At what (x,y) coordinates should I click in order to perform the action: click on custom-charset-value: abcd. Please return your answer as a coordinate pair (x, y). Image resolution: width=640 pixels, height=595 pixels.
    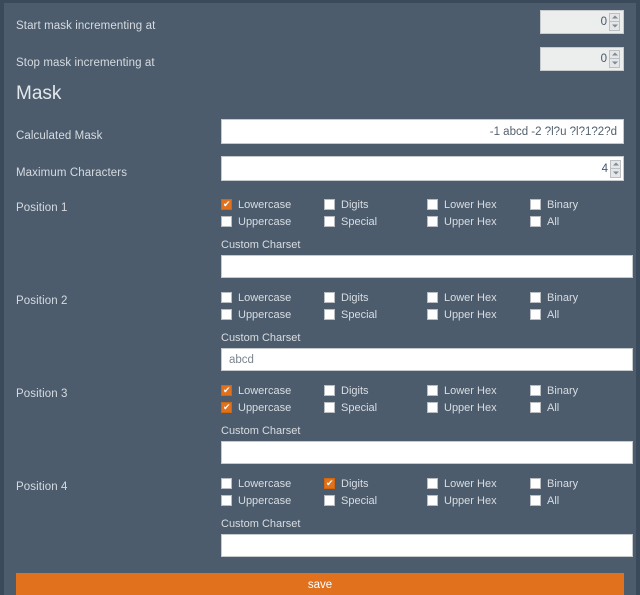
    Looking at the image, I should click on (241, 359).